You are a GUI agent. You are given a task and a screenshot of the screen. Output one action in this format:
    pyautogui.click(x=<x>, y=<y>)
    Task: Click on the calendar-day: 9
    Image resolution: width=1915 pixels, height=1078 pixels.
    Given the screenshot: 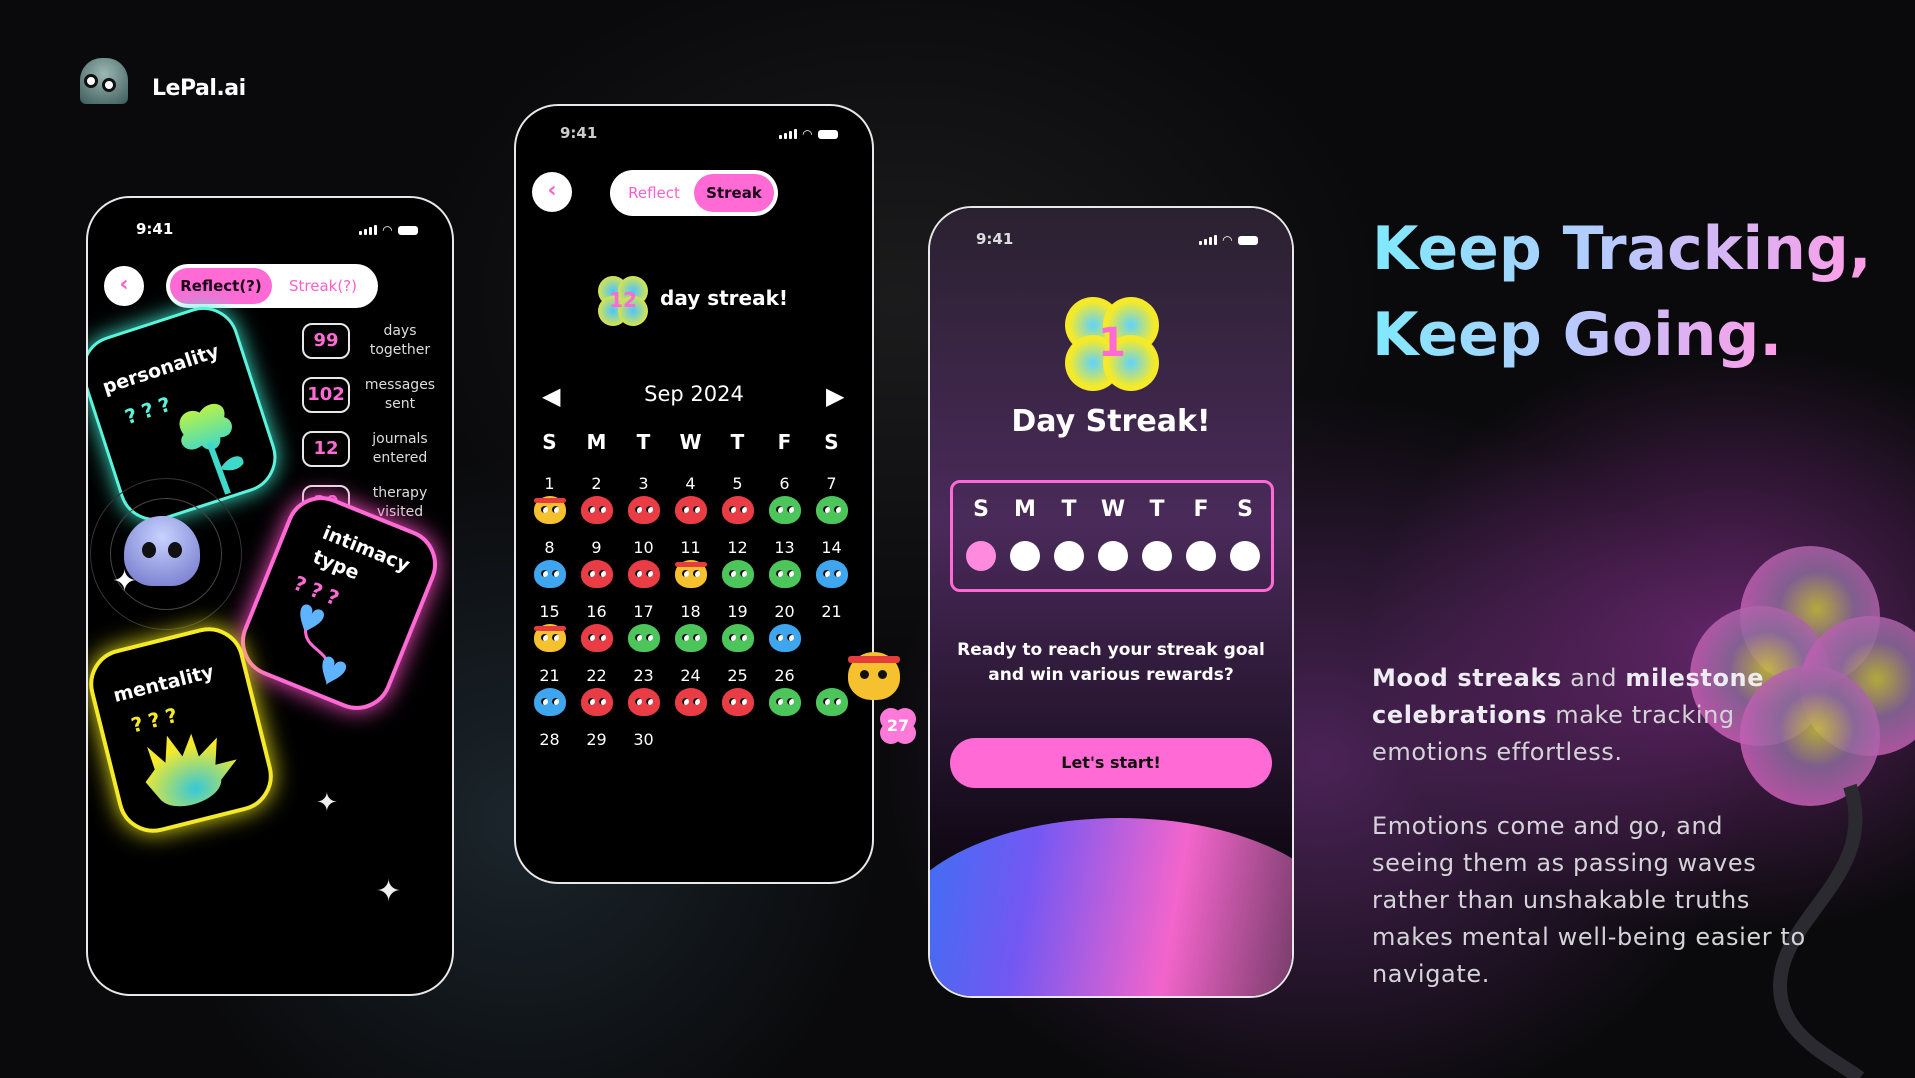 What is the action you would take?
    pyautogui.click(x=596, y=547)
    